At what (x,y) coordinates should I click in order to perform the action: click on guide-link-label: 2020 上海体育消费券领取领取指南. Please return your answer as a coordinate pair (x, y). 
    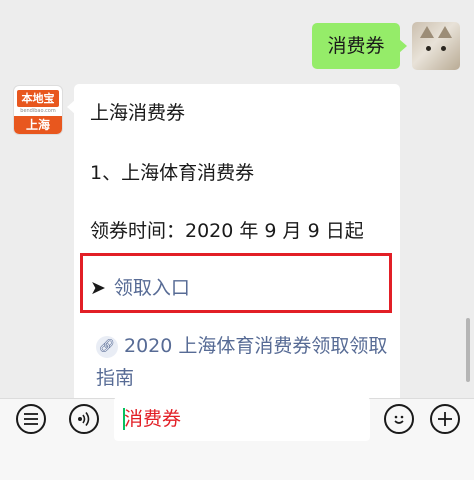
    Looking at the image, I should click on (242, 362).